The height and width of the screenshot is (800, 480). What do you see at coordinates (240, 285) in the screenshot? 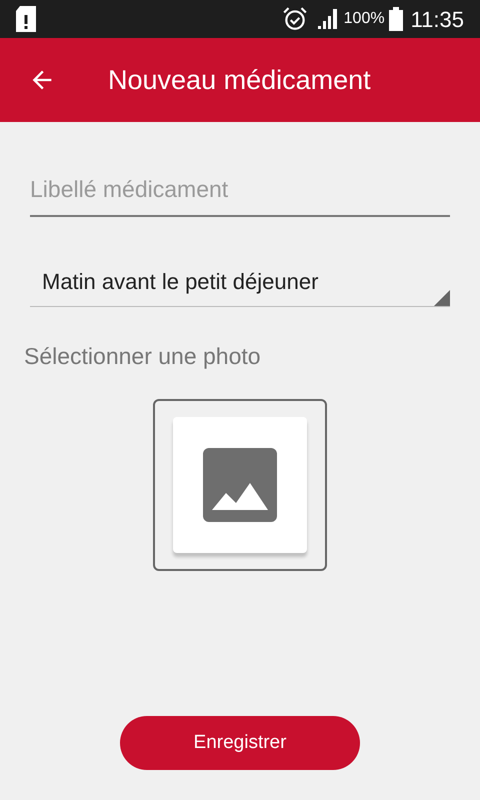
I see `moment-dropdown: Matin avant le petit déjeuner` at bounding box center [240, 285].